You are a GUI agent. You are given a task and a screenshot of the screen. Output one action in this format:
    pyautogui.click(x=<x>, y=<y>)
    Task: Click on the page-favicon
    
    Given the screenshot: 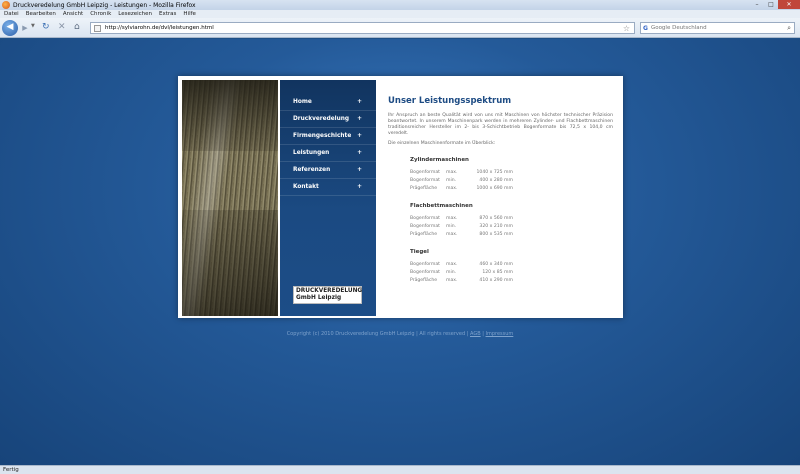 What is the action you would take?
    pyautogui.click(x=97, y=28)
    